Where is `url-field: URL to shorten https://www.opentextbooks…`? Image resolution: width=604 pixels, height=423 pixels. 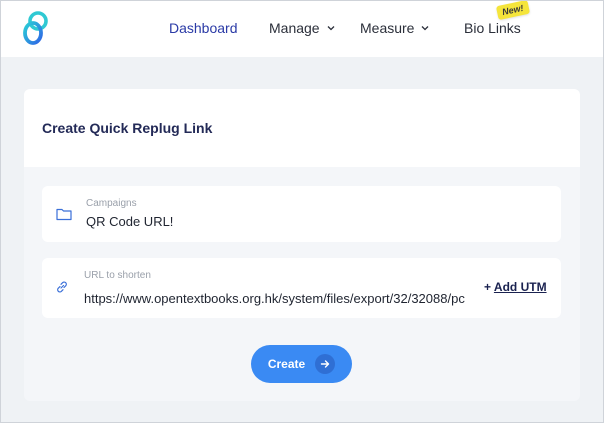 url-field: URL to shorten https://www.opentextbooks… is located at coordinates (301, 288).